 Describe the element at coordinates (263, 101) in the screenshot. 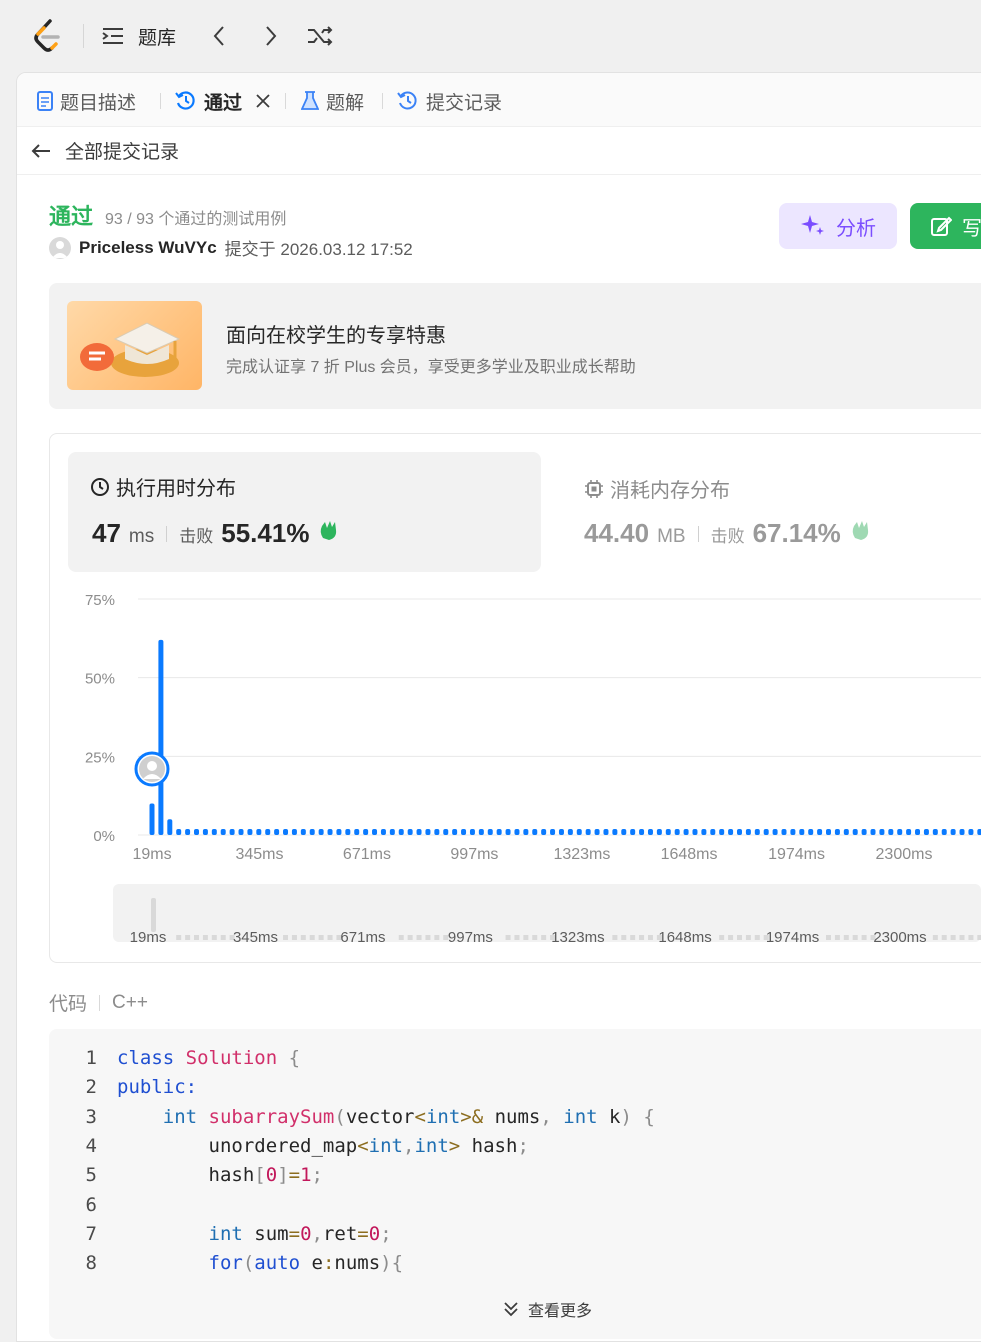

I see `close-icon` at that location.